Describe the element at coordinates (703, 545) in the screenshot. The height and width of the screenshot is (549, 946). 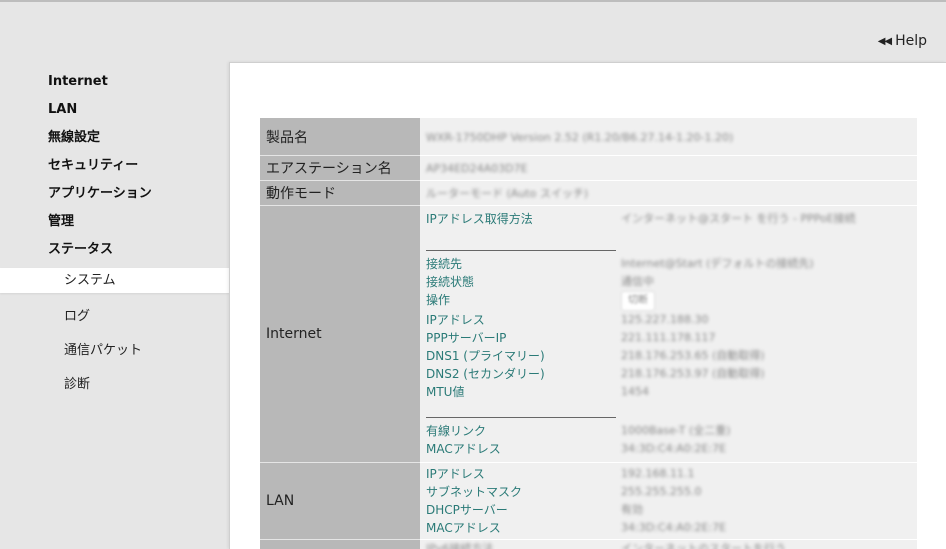
I see `next-partial-value: インターネットのスタートを行う` at that location.